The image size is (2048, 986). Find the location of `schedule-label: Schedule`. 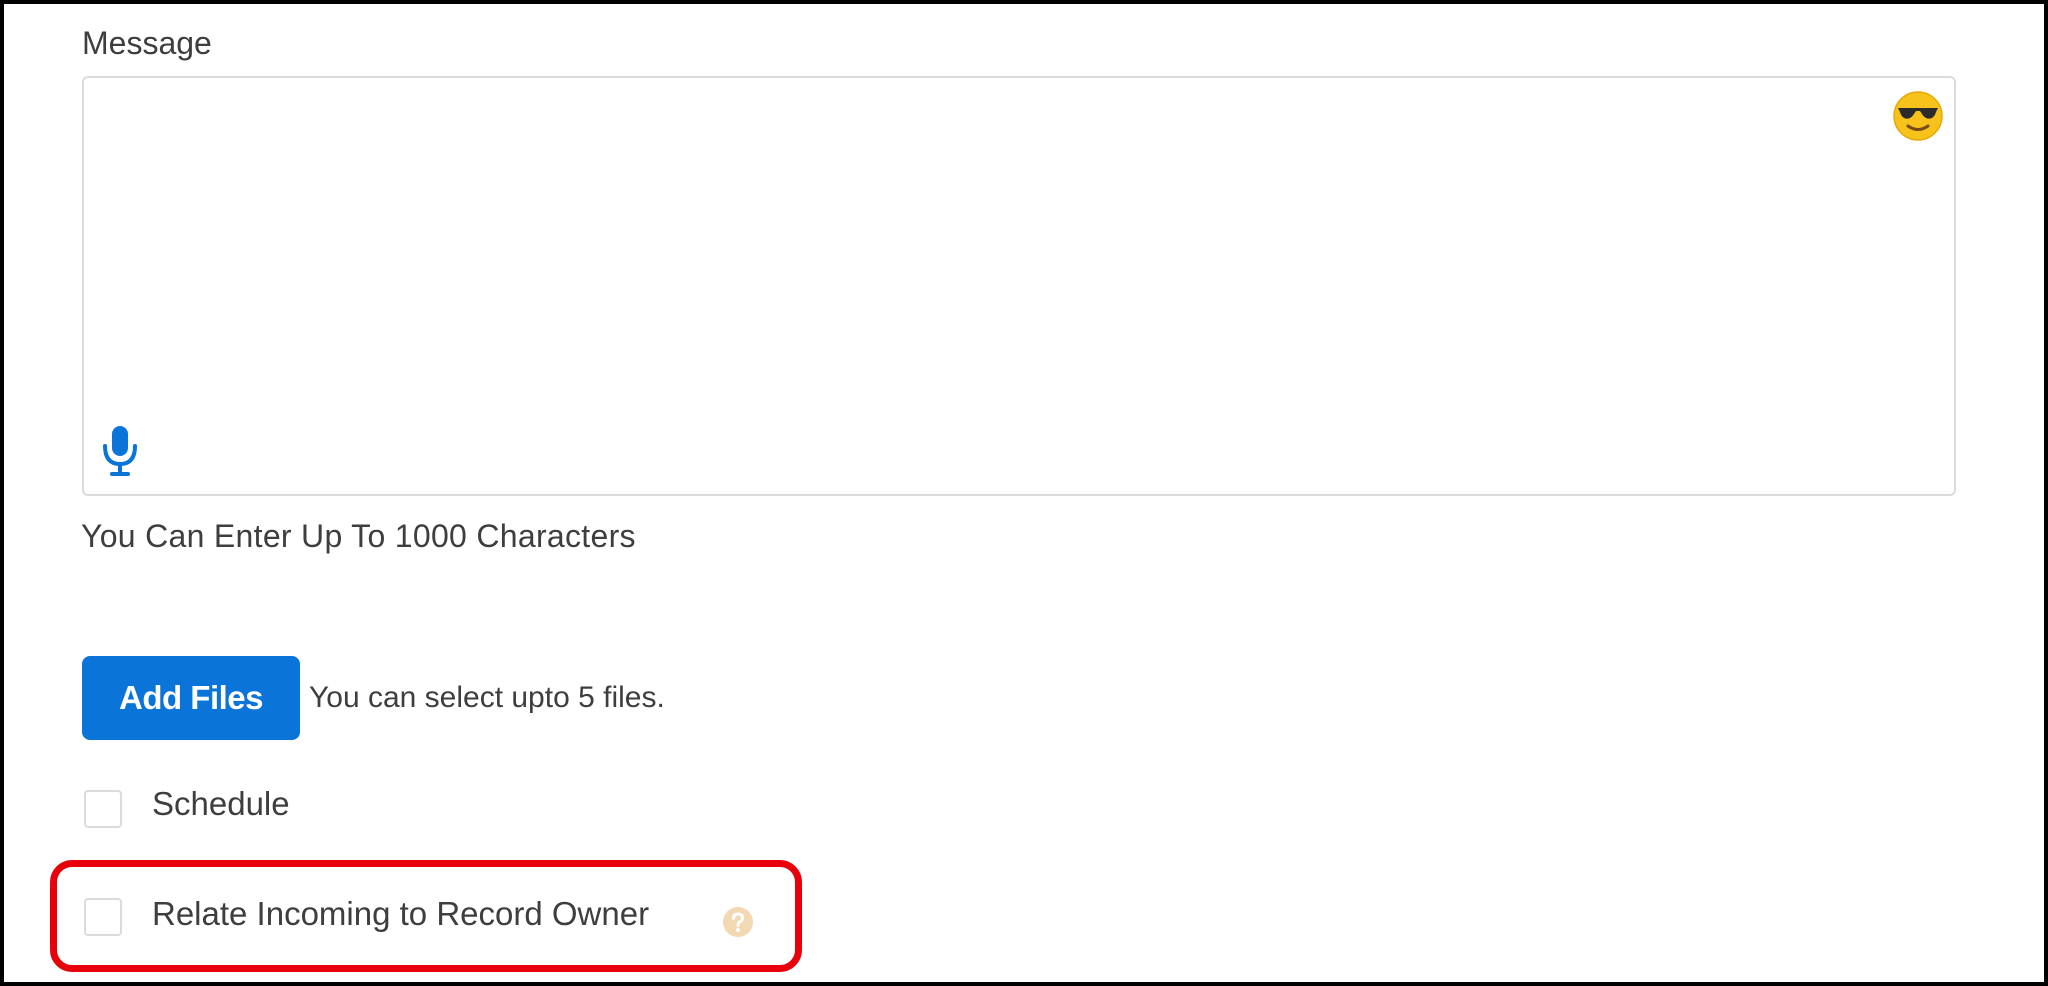

schedule-label: Schedule is located at coordinates (221, 804).